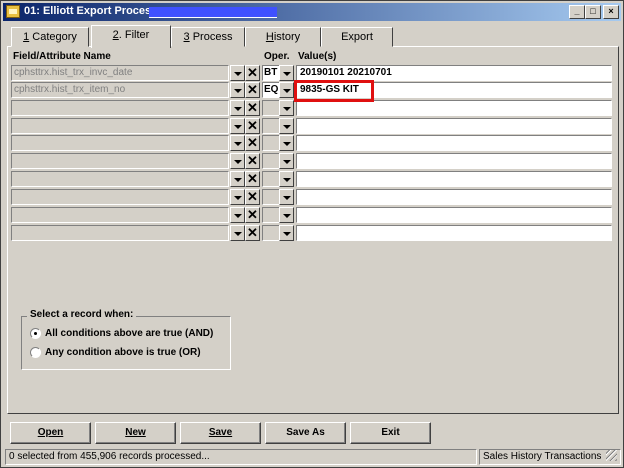 Image resolution: width=624 pixels, height=468 pixels. What do you see at coordinates (131, 36) in the screenshot?
I see `tab-filter: 2. Filter` at bounding box center [131, 36].